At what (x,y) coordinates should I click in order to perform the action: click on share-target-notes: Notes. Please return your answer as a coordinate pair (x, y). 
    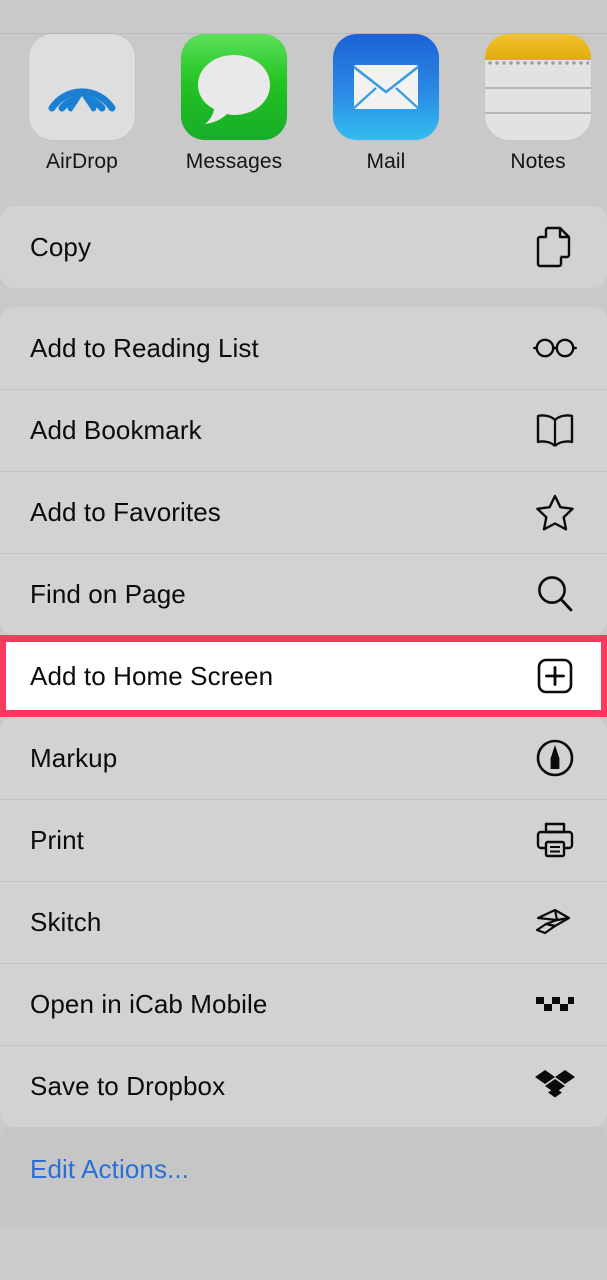
    Looking at the image, I should click on (534, 104).